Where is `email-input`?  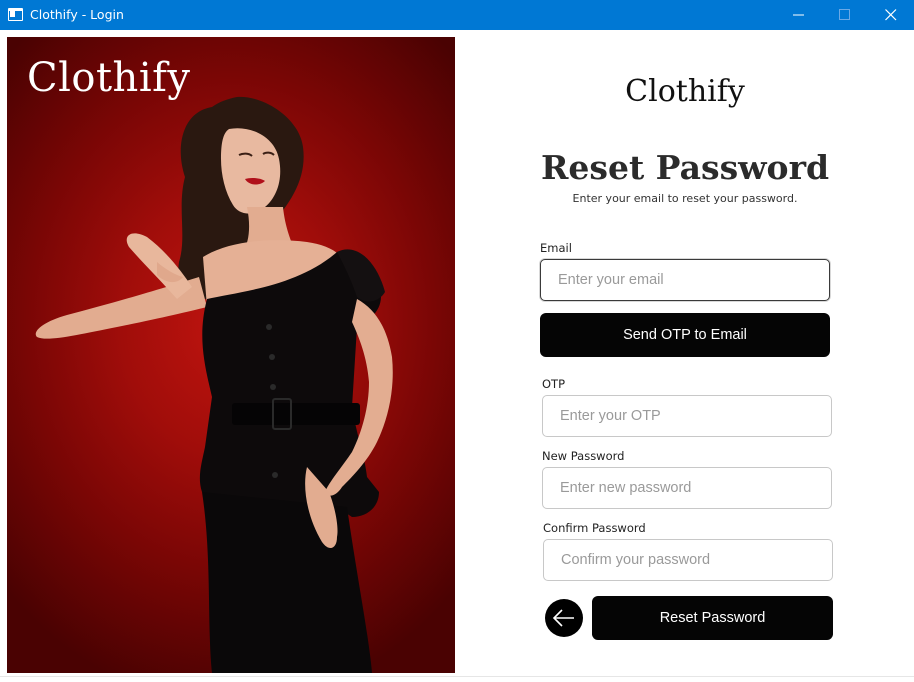
email-input is located at coordinates (685, 280).